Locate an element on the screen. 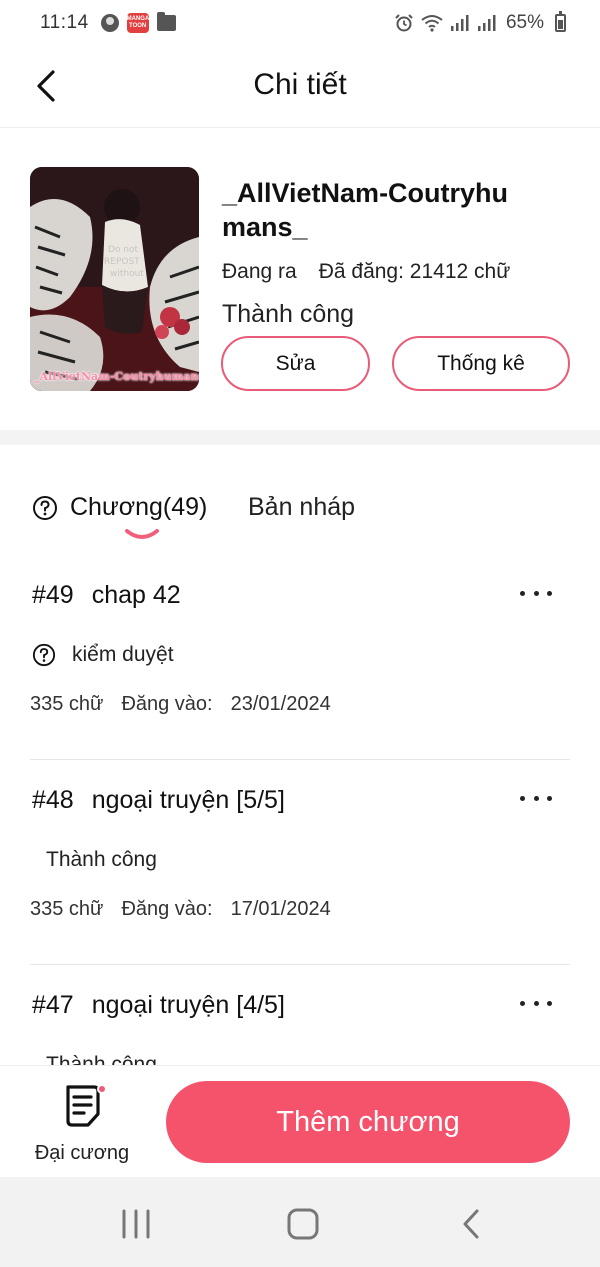 The width and height of the screenshot is (600, 1267). folder-icon is located at coordinates (166, 21).